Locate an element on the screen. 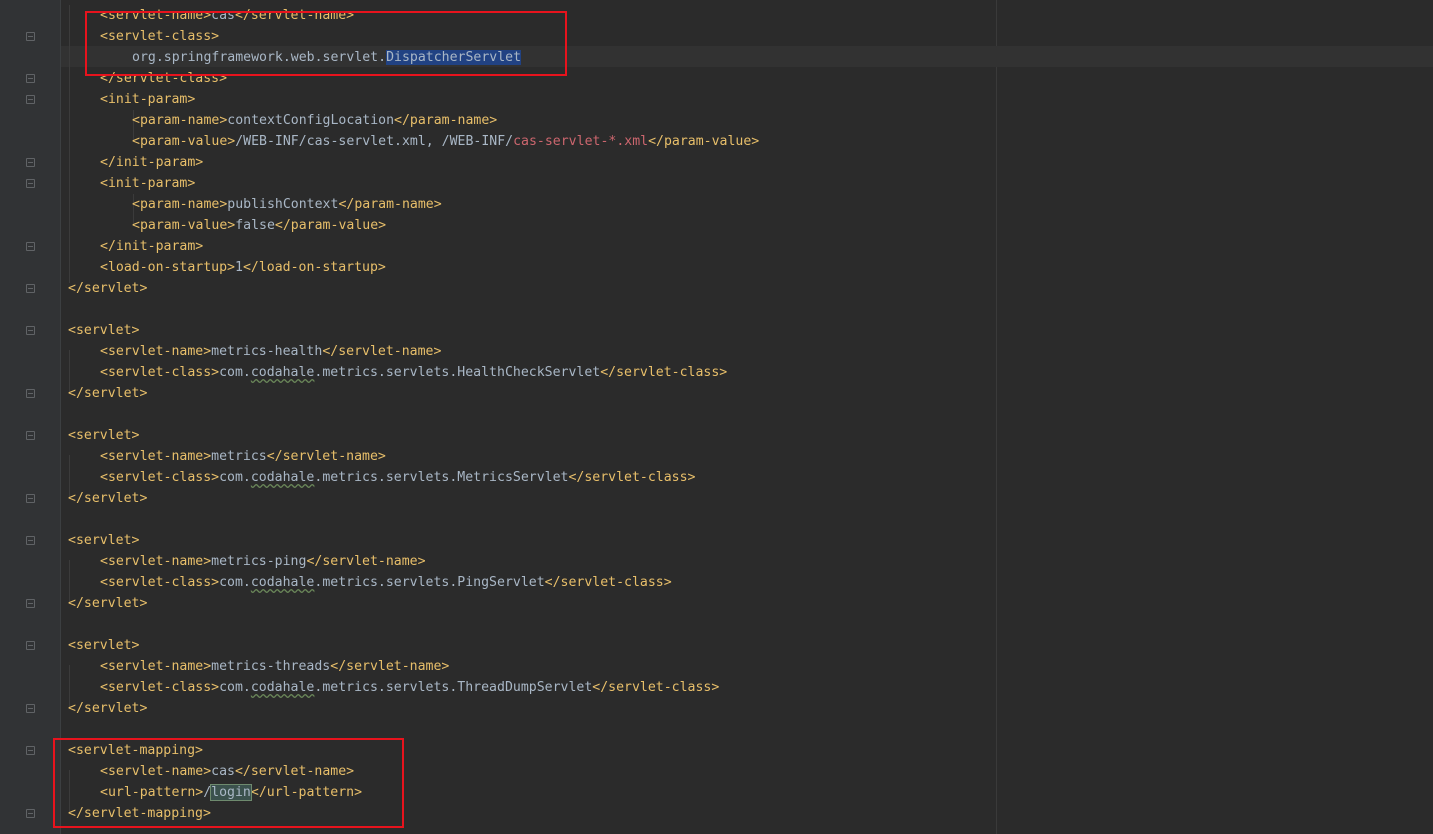 This screenshot has width=1433, height=834. code-token: .metrics.servlets.PingServlet is located at coordinates (429, 582).